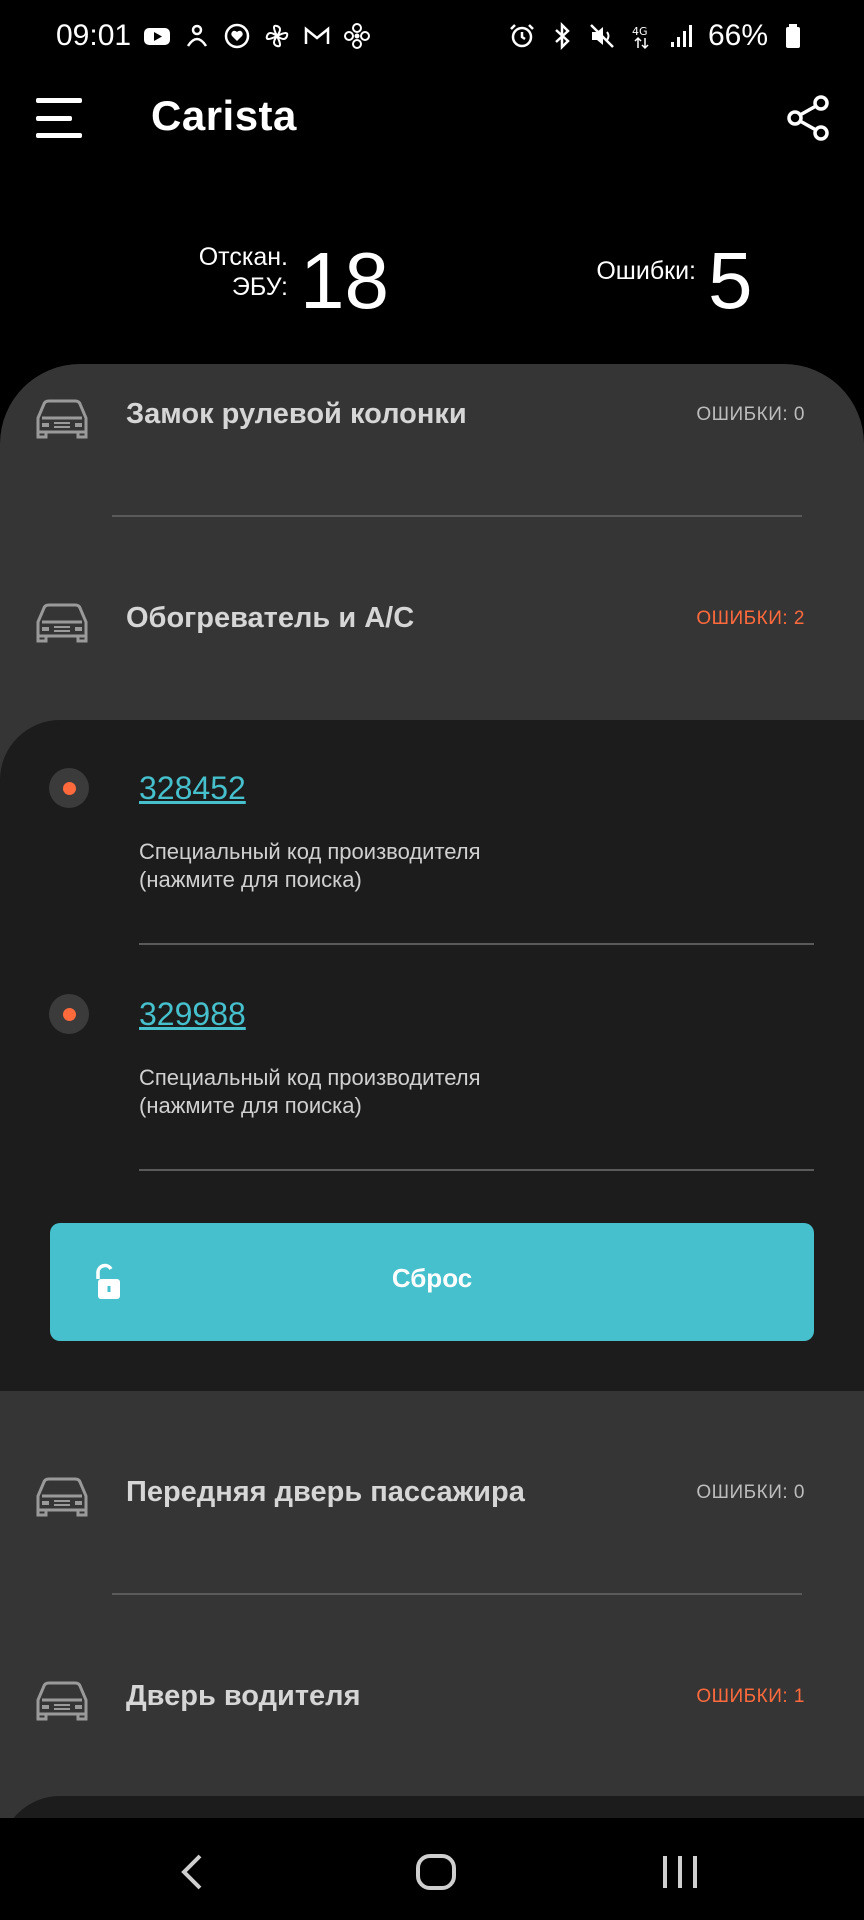 This screenshot has height=1920, width=864. Describe the element at coordinates (277, 36) in the screenshot. I see `pinwheel-icon` at that location.